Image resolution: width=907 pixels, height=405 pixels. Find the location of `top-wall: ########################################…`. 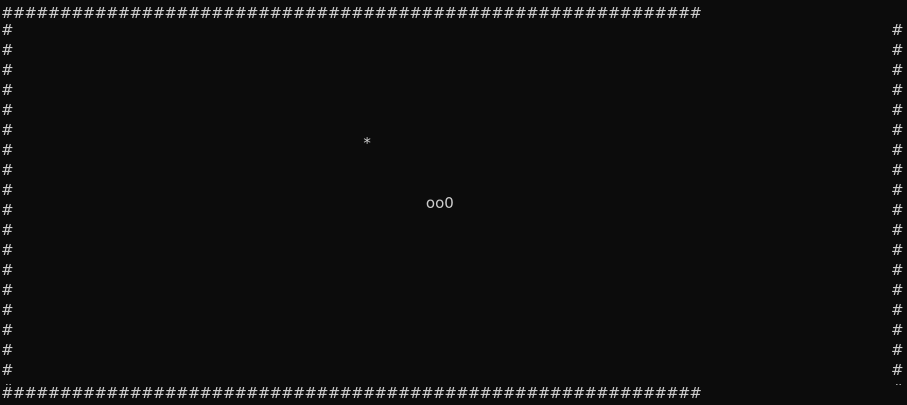

top-wall: ########################################… is located at coordinates (351, 13).